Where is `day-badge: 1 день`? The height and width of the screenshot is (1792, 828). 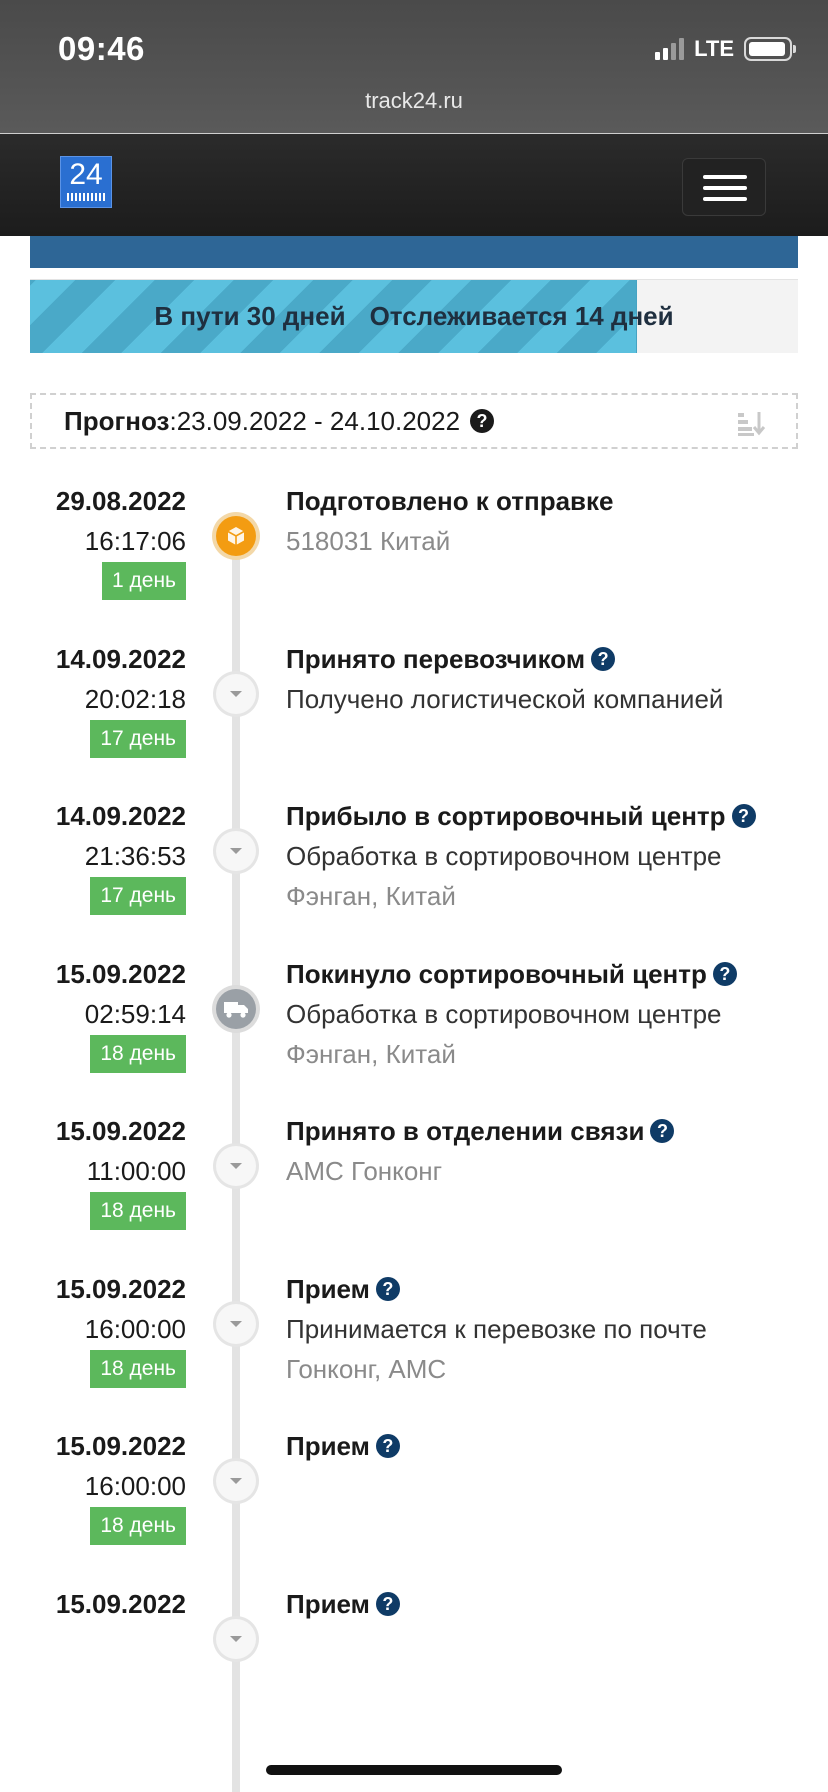
day-badge: 1 день is located at coordinates (144, 581).